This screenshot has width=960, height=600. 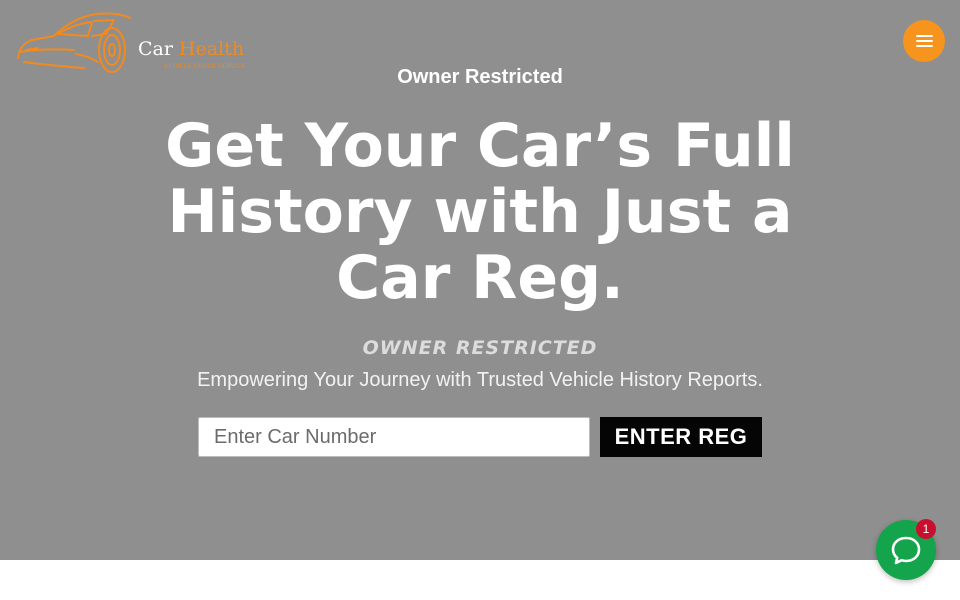 I want to click on chat-bubble-icon, so click(x=906, y=550).